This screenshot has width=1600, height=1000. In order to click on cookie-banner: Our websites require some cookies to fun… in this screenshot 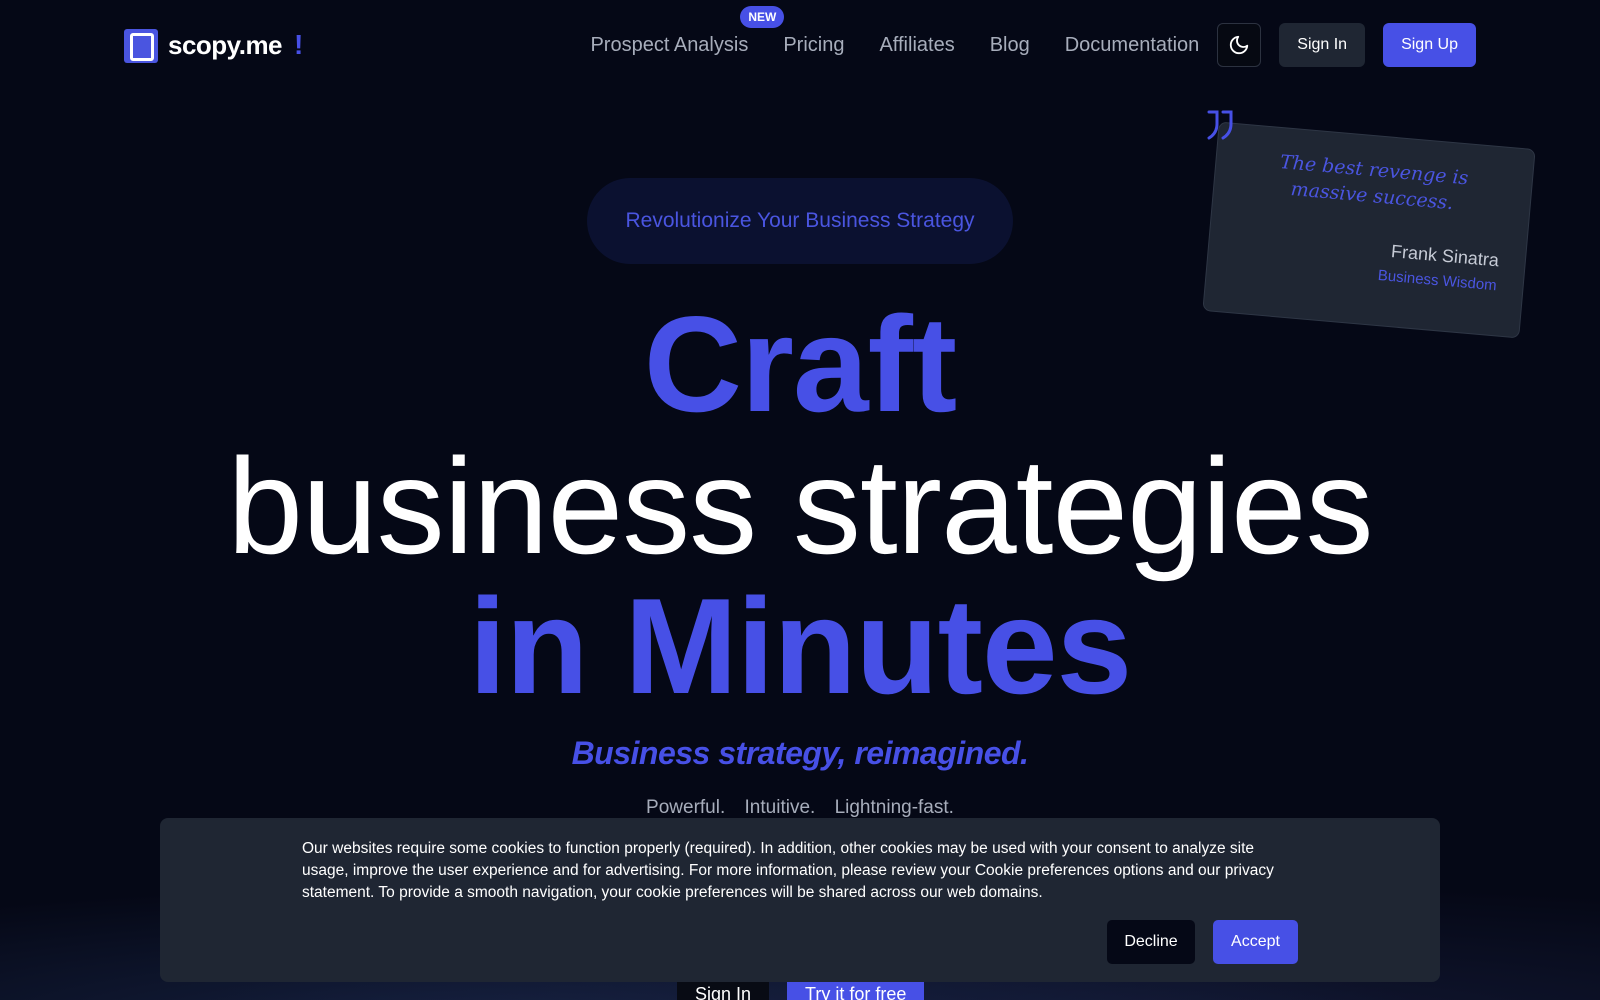, I will do `click(800, 900)`.